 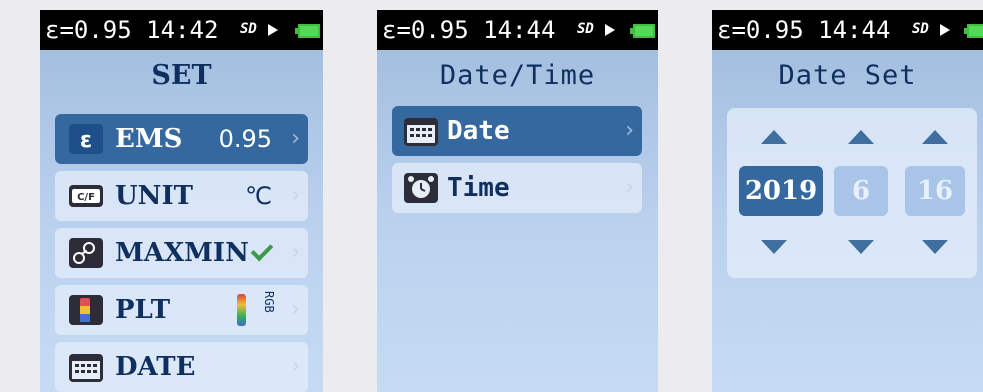 I want to click on menu-item-unit: C/F UNIT ℃ ›, so click(x=181, y=196).